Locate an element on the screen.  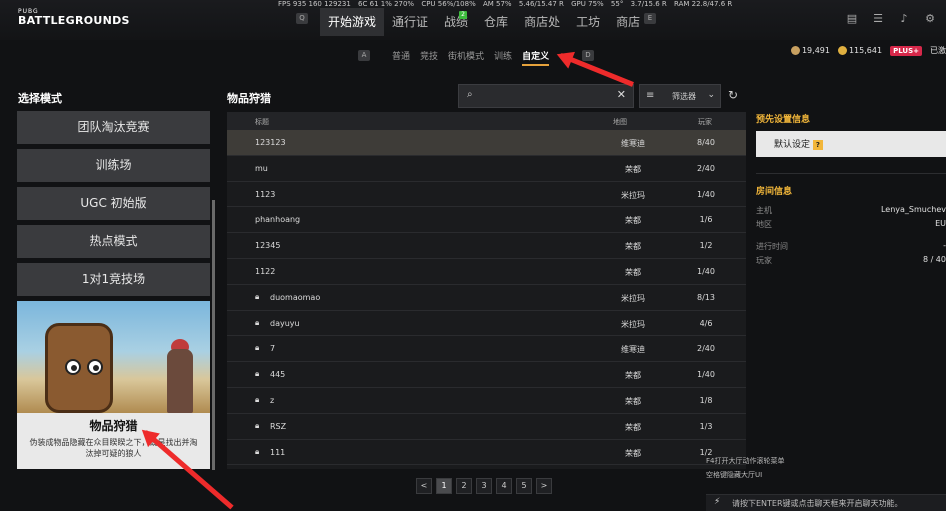
subtab-normal: 普通 is located at coordinates (401, 57).